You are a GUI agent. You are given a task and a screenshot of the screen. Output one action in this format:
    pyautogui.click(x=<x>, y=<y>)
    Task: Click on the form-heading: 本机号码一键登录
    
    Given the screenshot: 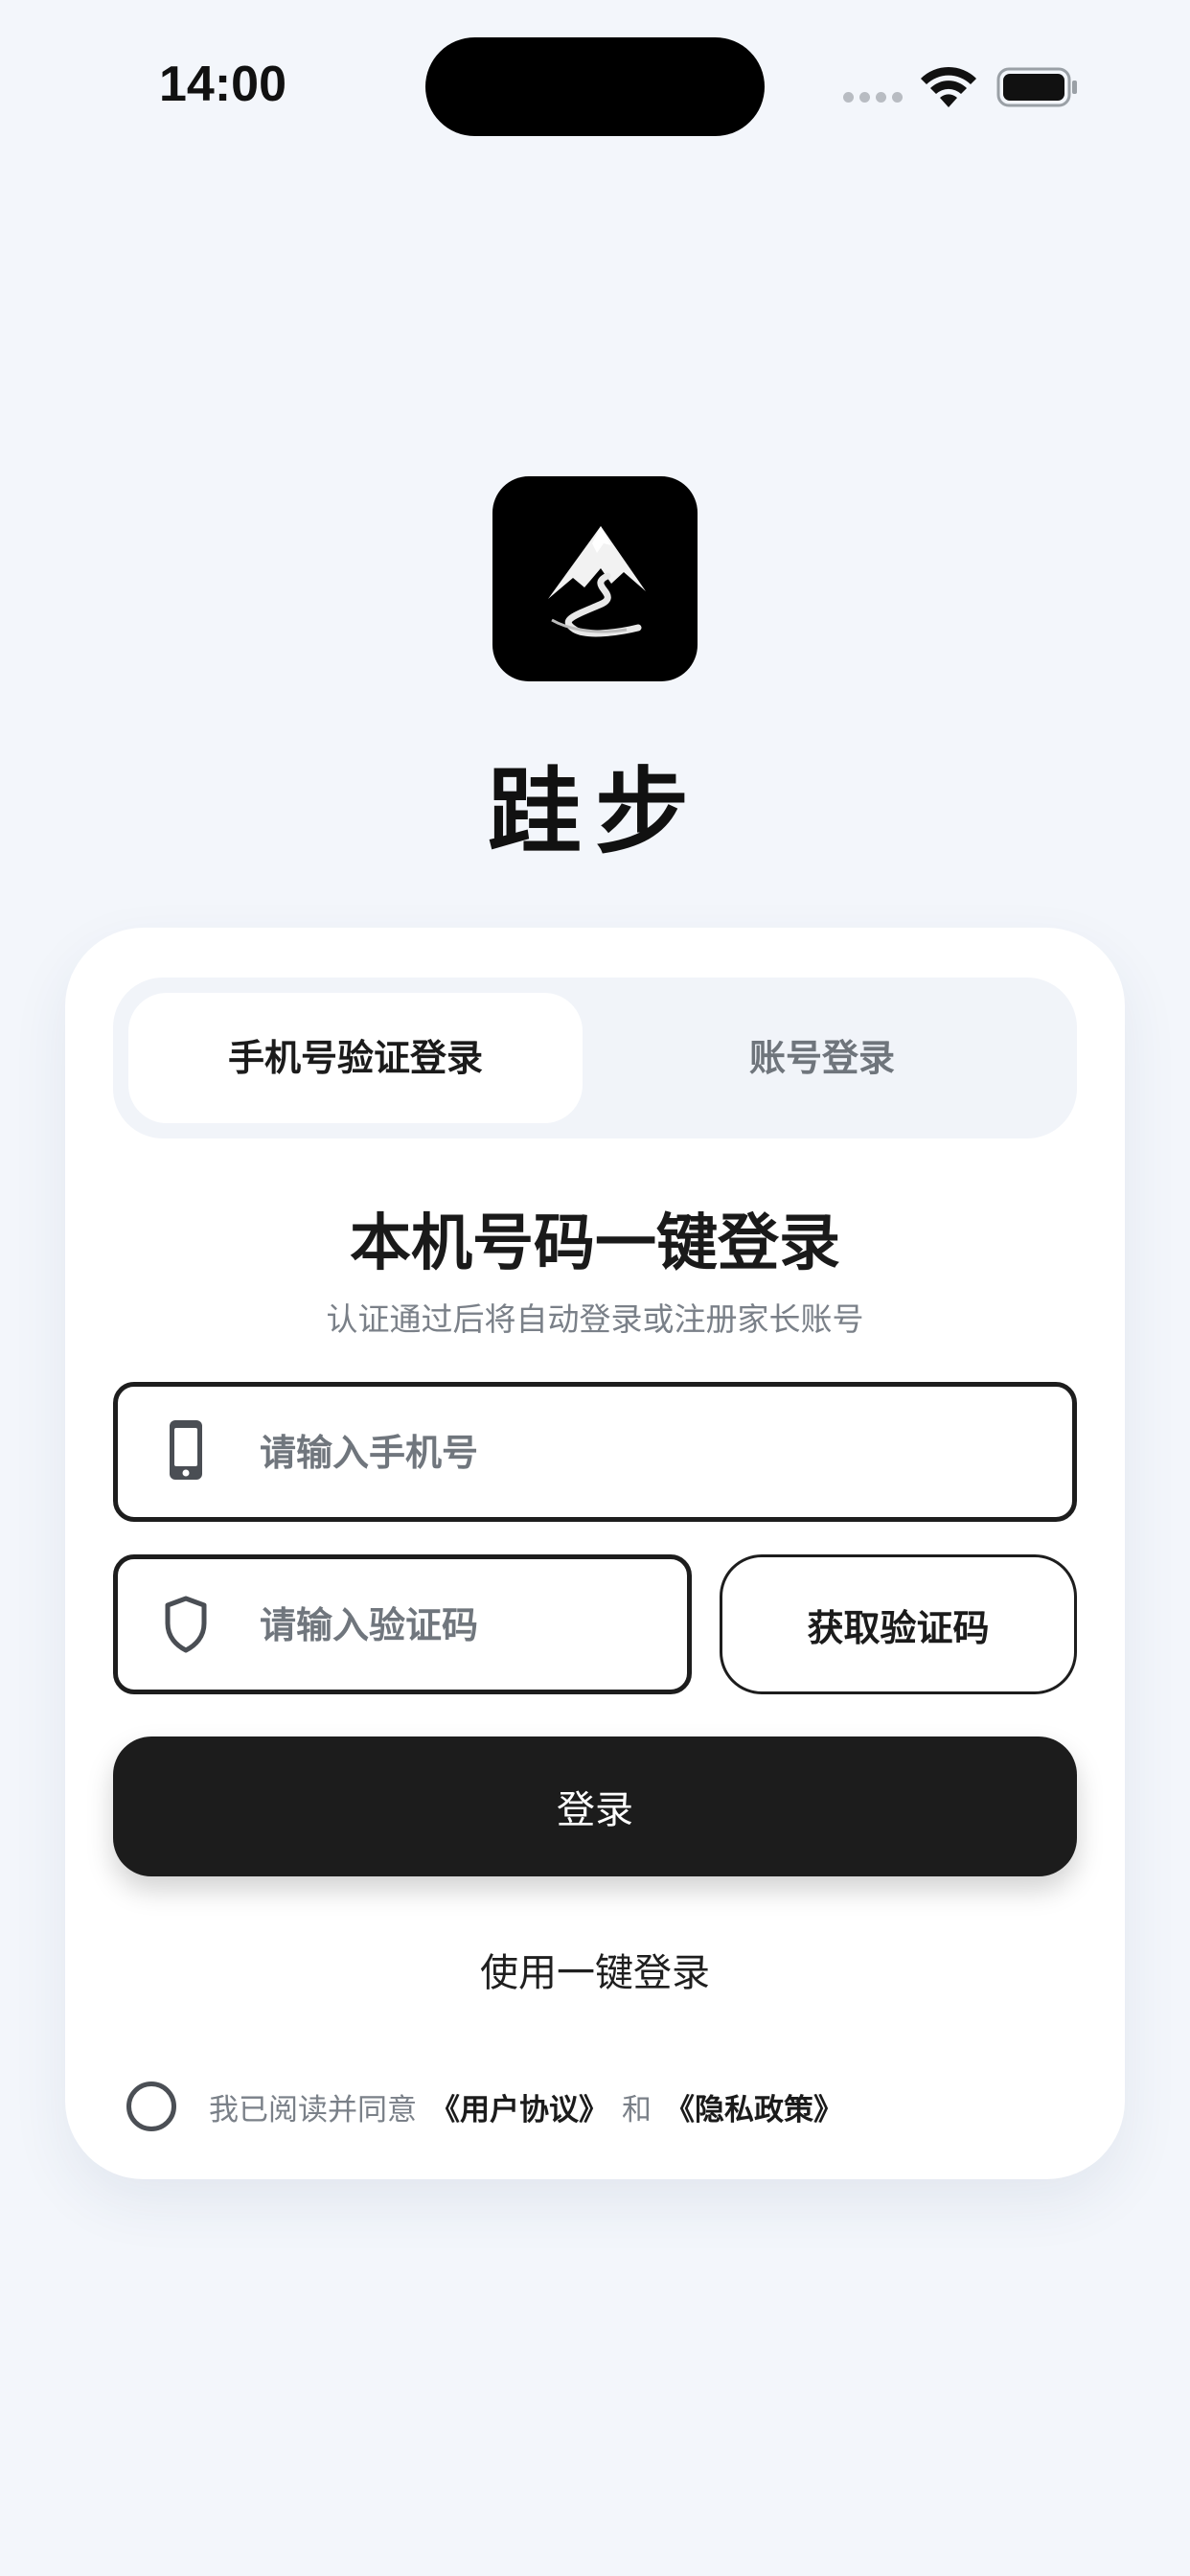 What is the action you would take?
    pyautogui.click(x=595, y=1243)
    